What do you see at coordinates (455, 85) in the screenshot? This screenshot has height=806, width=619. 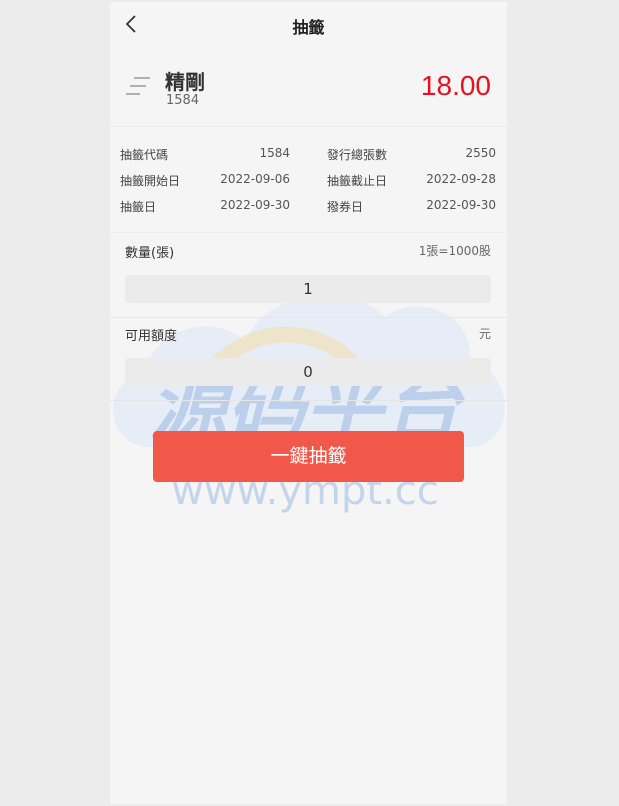 I see `stock-price: 18.00` at bounding box center [455, 85].